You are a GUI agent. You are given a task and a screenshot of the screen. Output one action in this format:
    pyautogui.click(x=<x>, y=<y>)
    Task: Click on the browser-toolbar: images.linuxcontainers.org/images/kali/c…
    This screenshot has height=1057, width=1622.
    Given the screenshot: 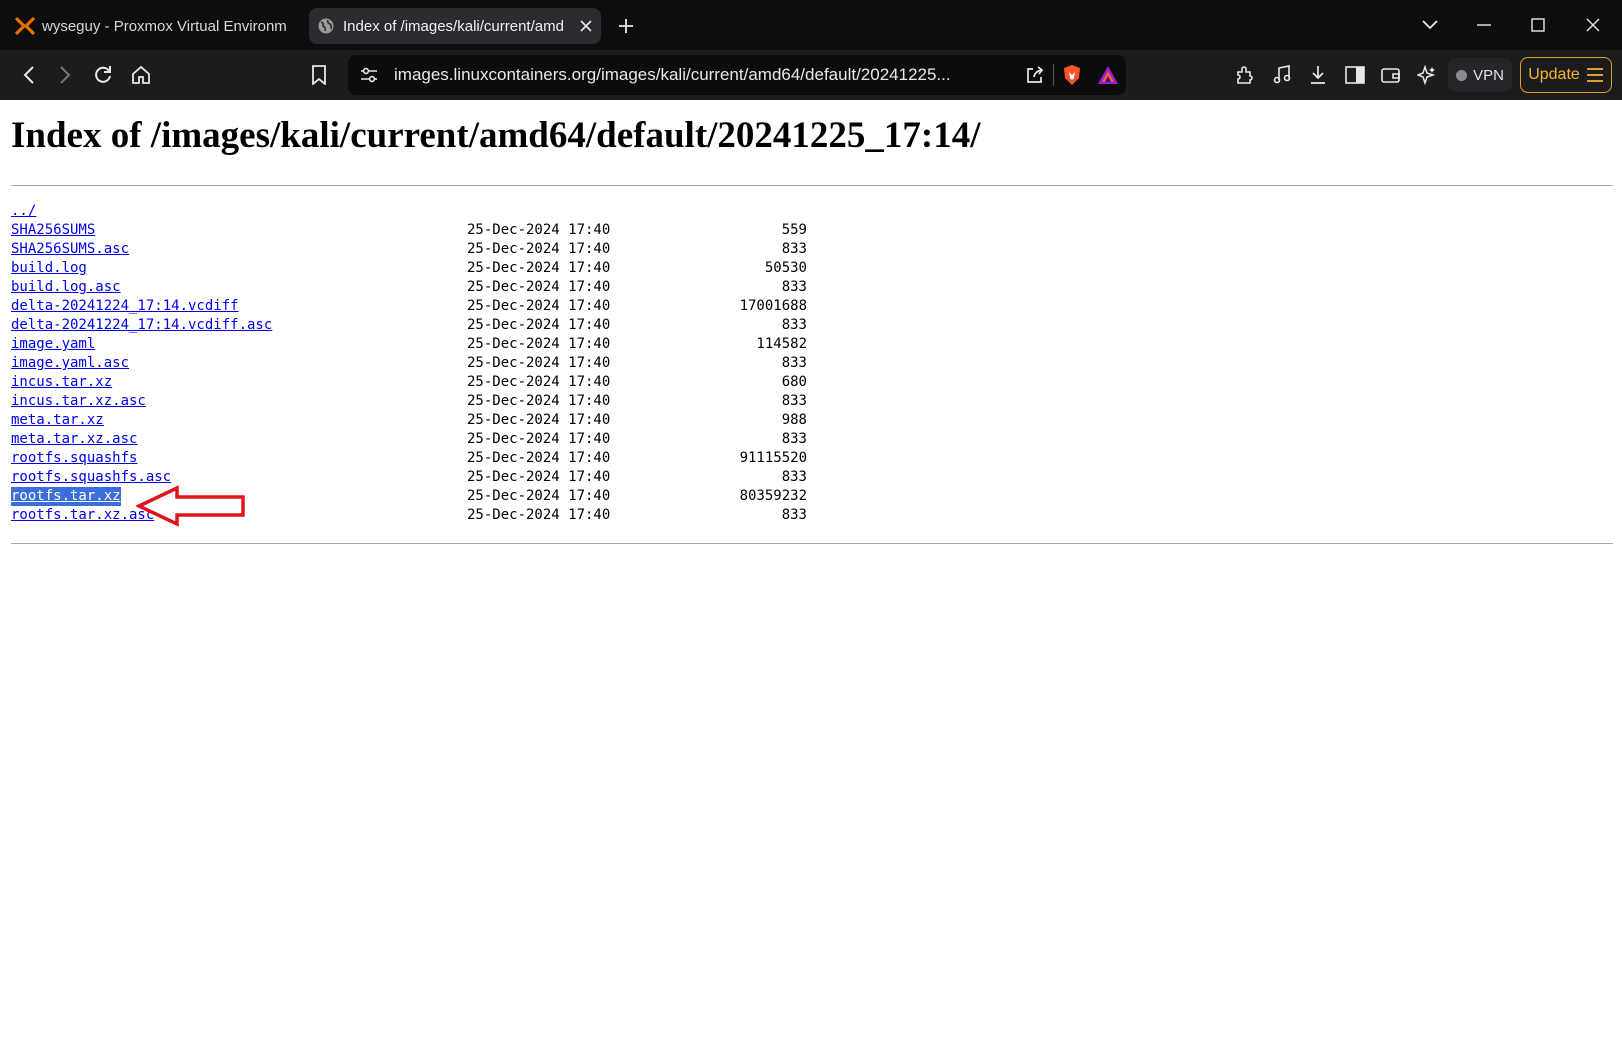 What is the action you would take?
    pyautogui.click(x=811, y=75)
    